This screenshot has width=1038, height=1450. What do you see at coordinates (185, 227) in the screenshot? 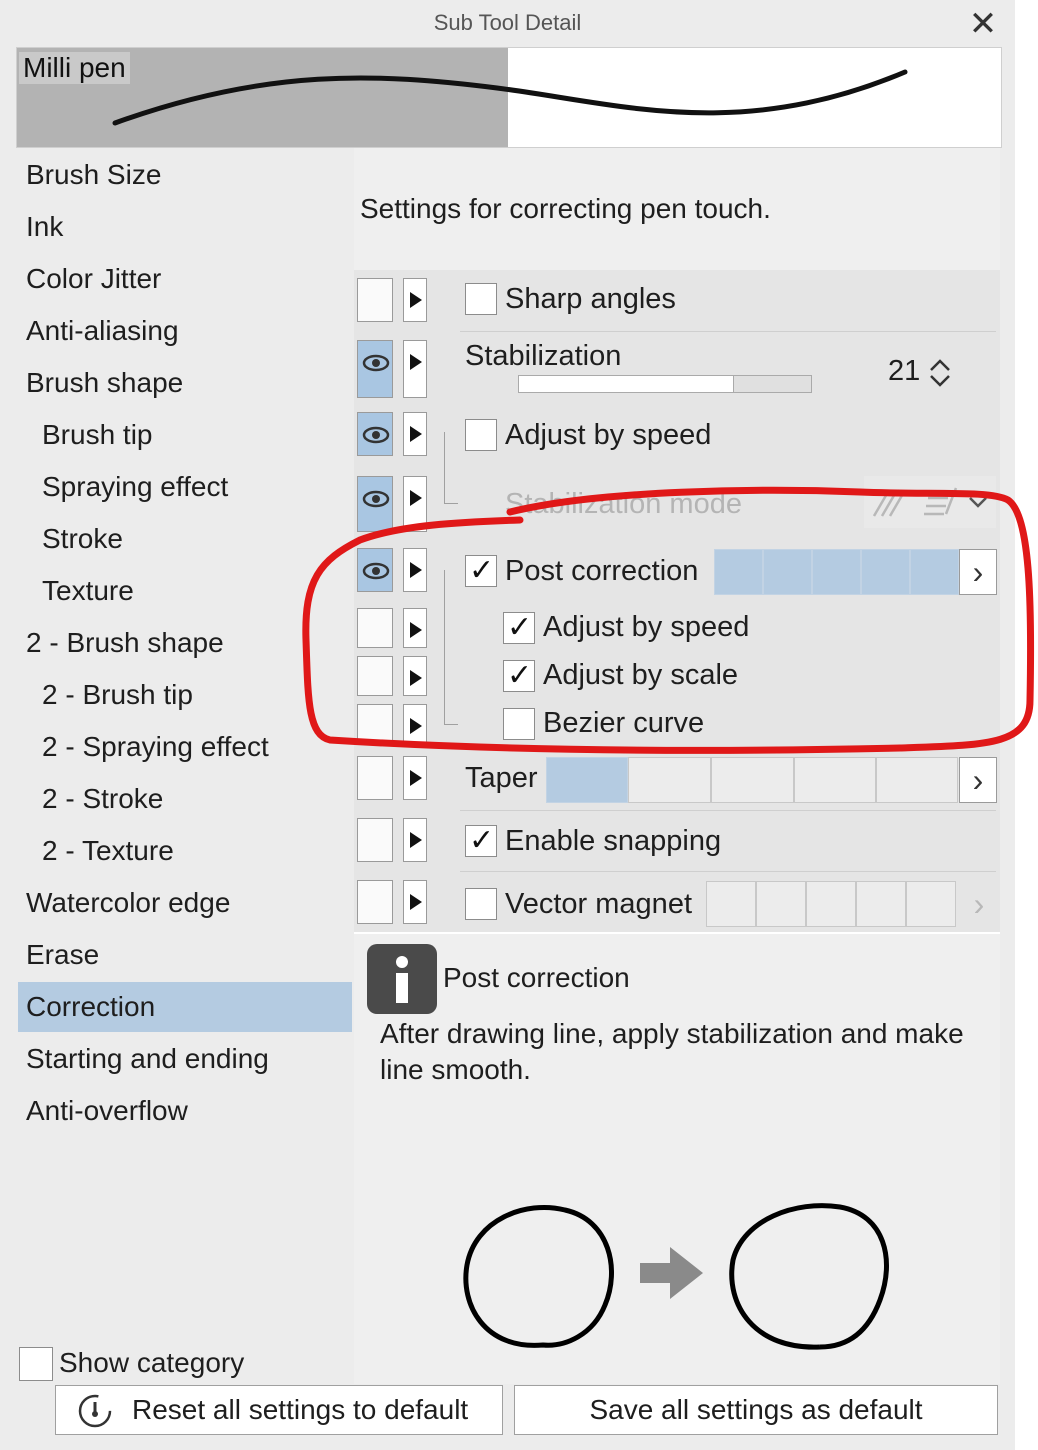
I see `sidebar-item-ink: Ink` at bounding box center [185, 227].